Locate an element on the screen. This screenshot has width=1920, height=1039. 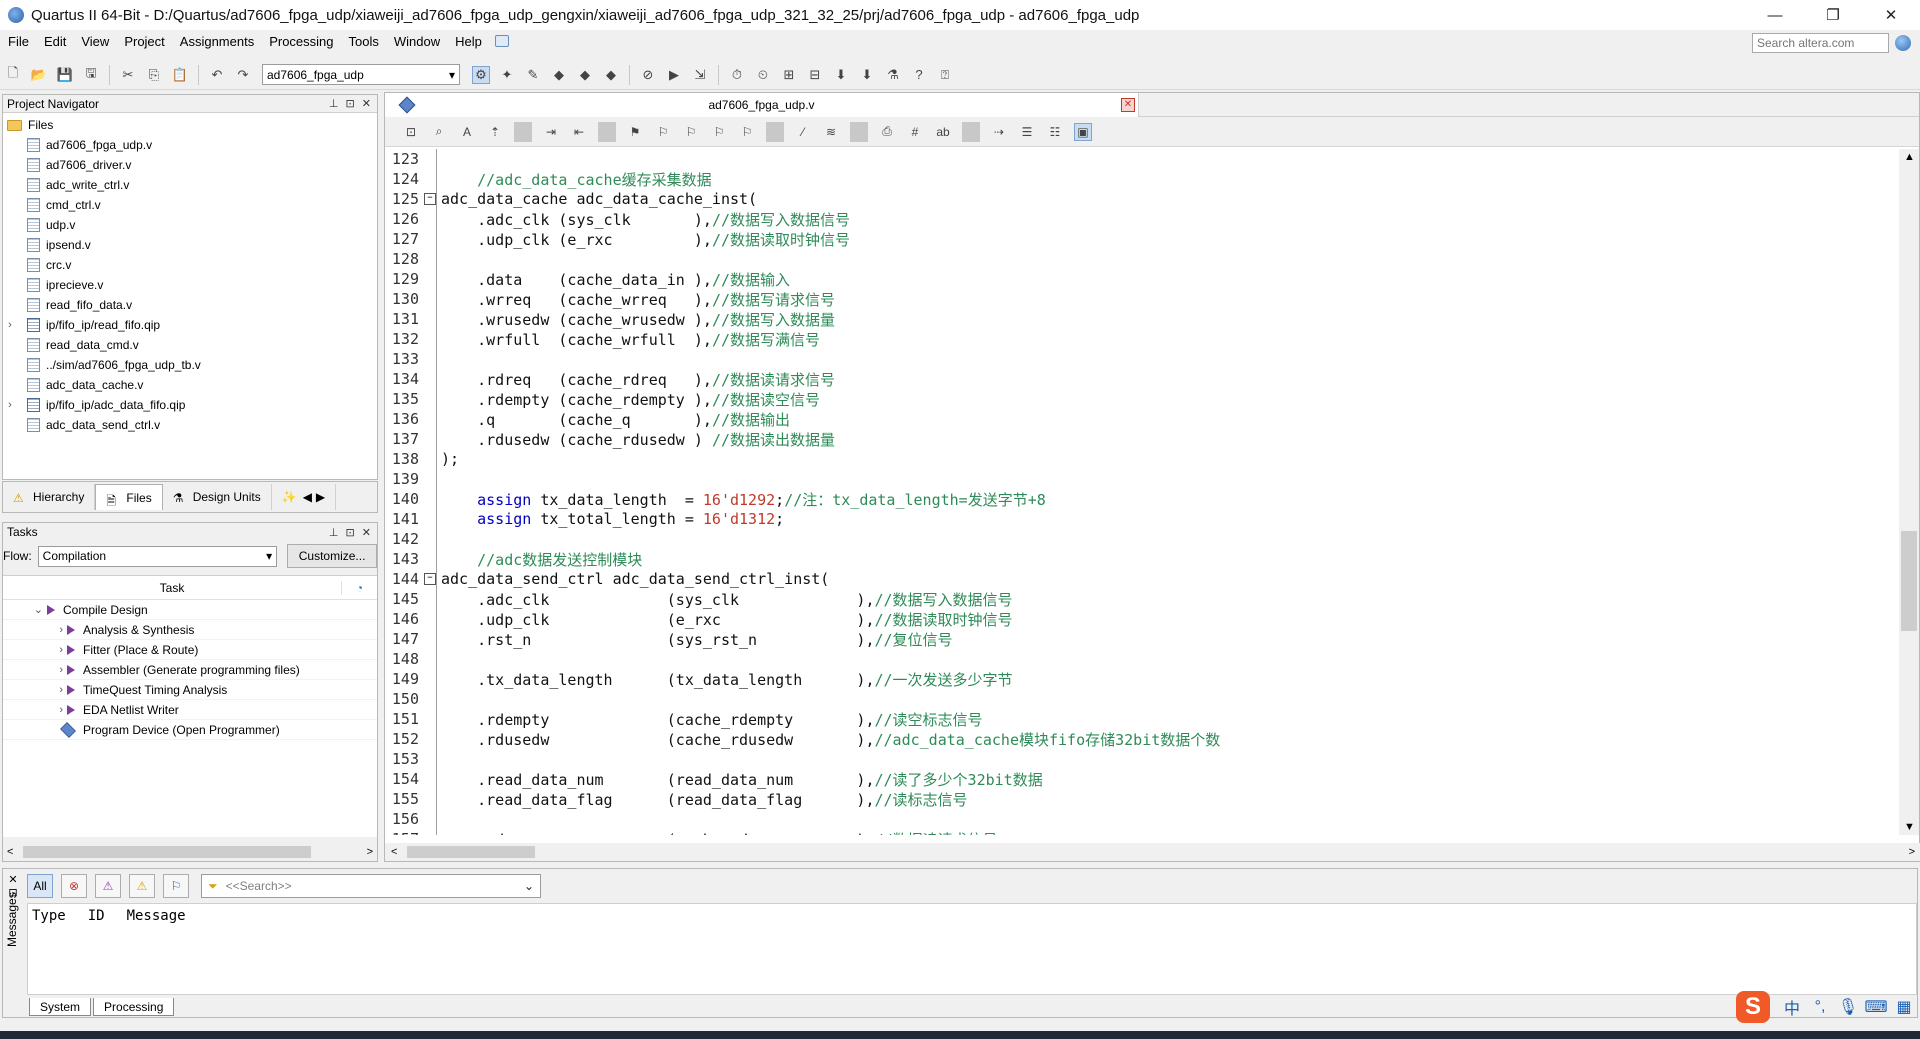
message-search-input: ⏷ <<Search>> ⌄ is located at coordinates (371, 886).